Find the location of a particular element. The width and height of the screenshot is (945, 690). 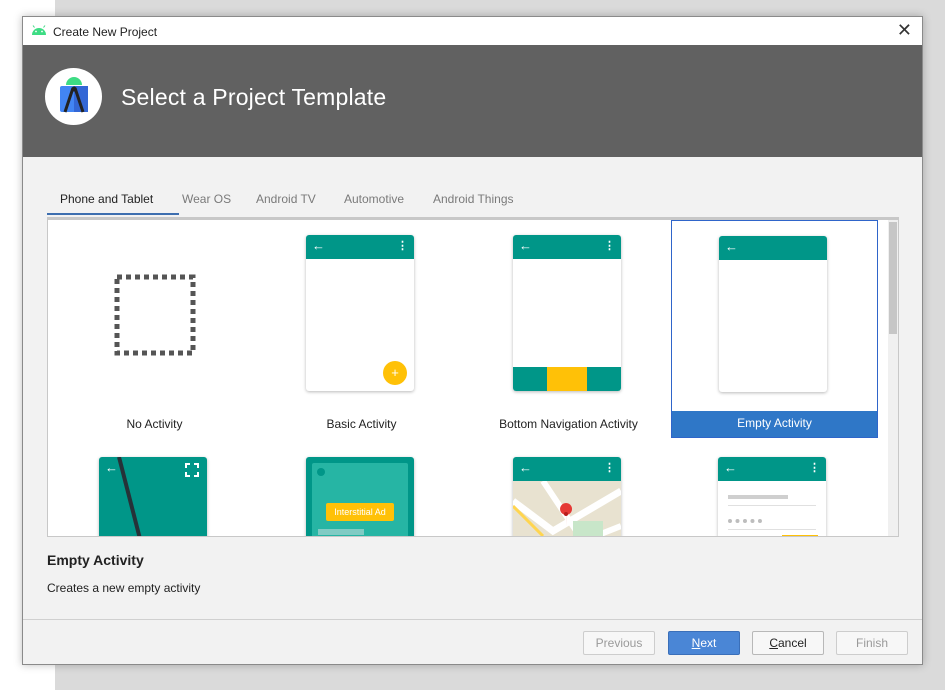

template-label: No Activity is located at coordinates (154, 424).